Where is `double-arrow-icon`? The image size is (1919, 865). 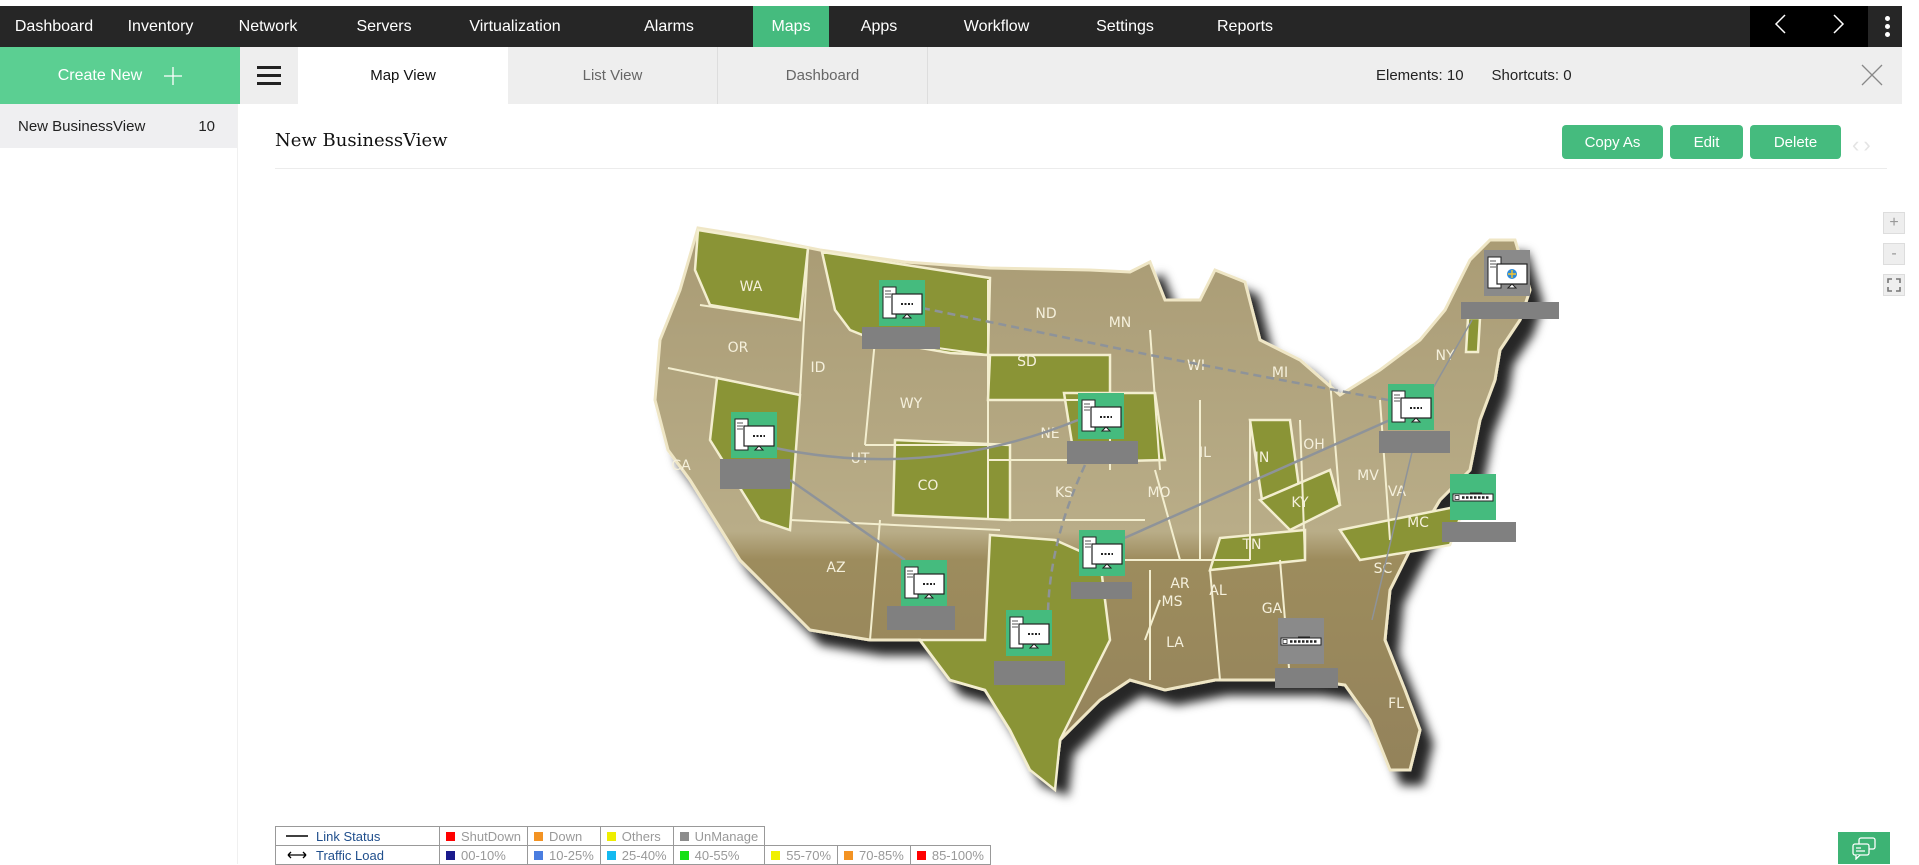
double-arrow-icon is located at coordinates (297, 854).